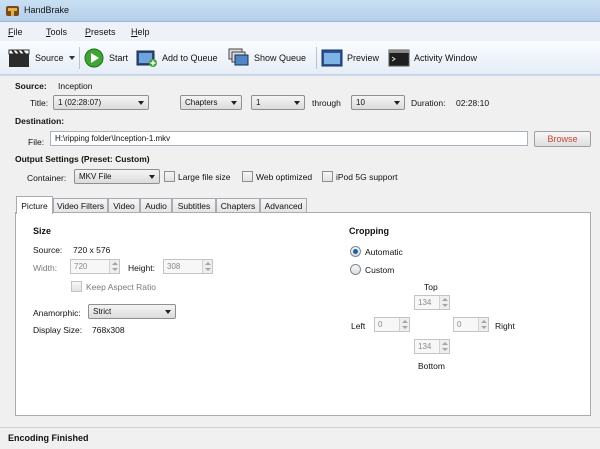 The image size is (600, 449). I want to click on preview-label: Preview, so click(363, 58).